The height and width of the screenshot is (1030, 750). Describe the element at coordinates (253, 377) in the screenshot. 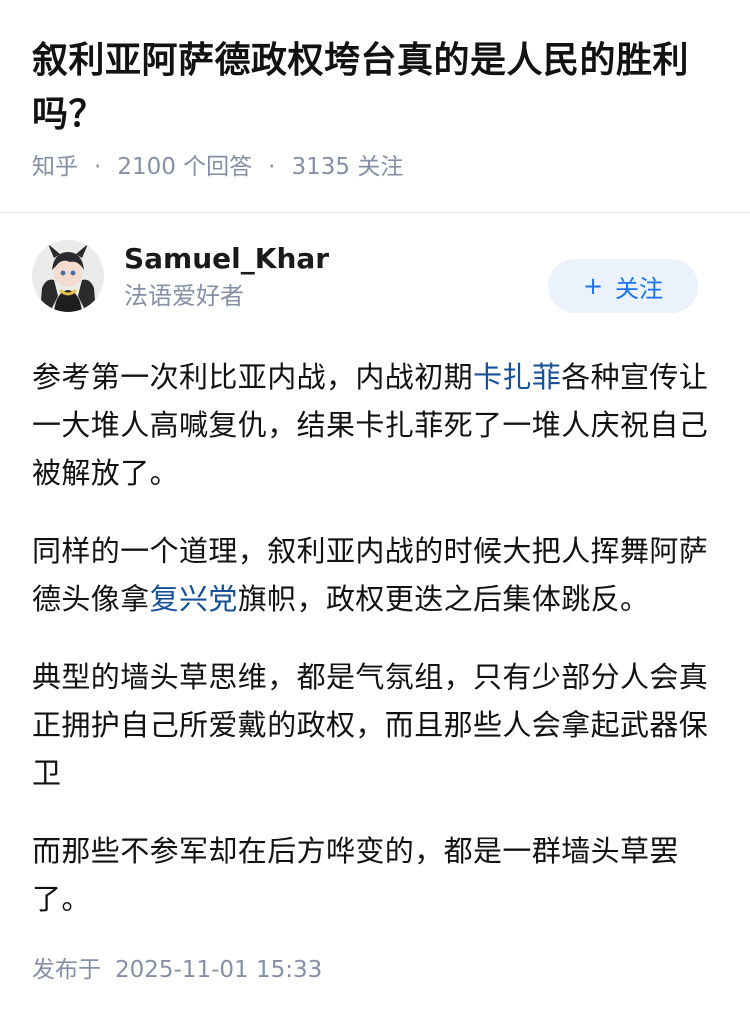

I see `paragraph-text: 参考第一次利比亚内战，内战初期` at that location.